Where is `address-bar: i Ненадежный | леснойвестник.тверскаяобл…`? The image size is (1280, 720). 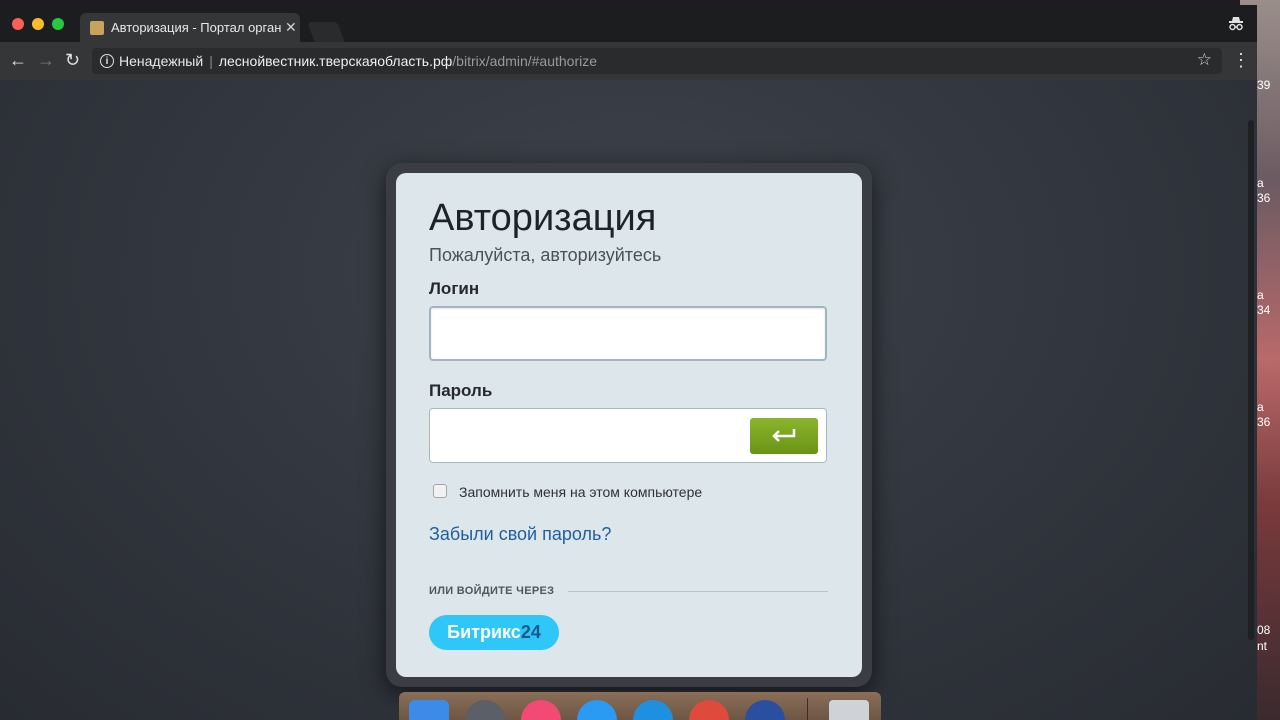
address-bar: i Ненадежный | леснойвестник.тверскаяобл… is located at coordinates (657, 61).